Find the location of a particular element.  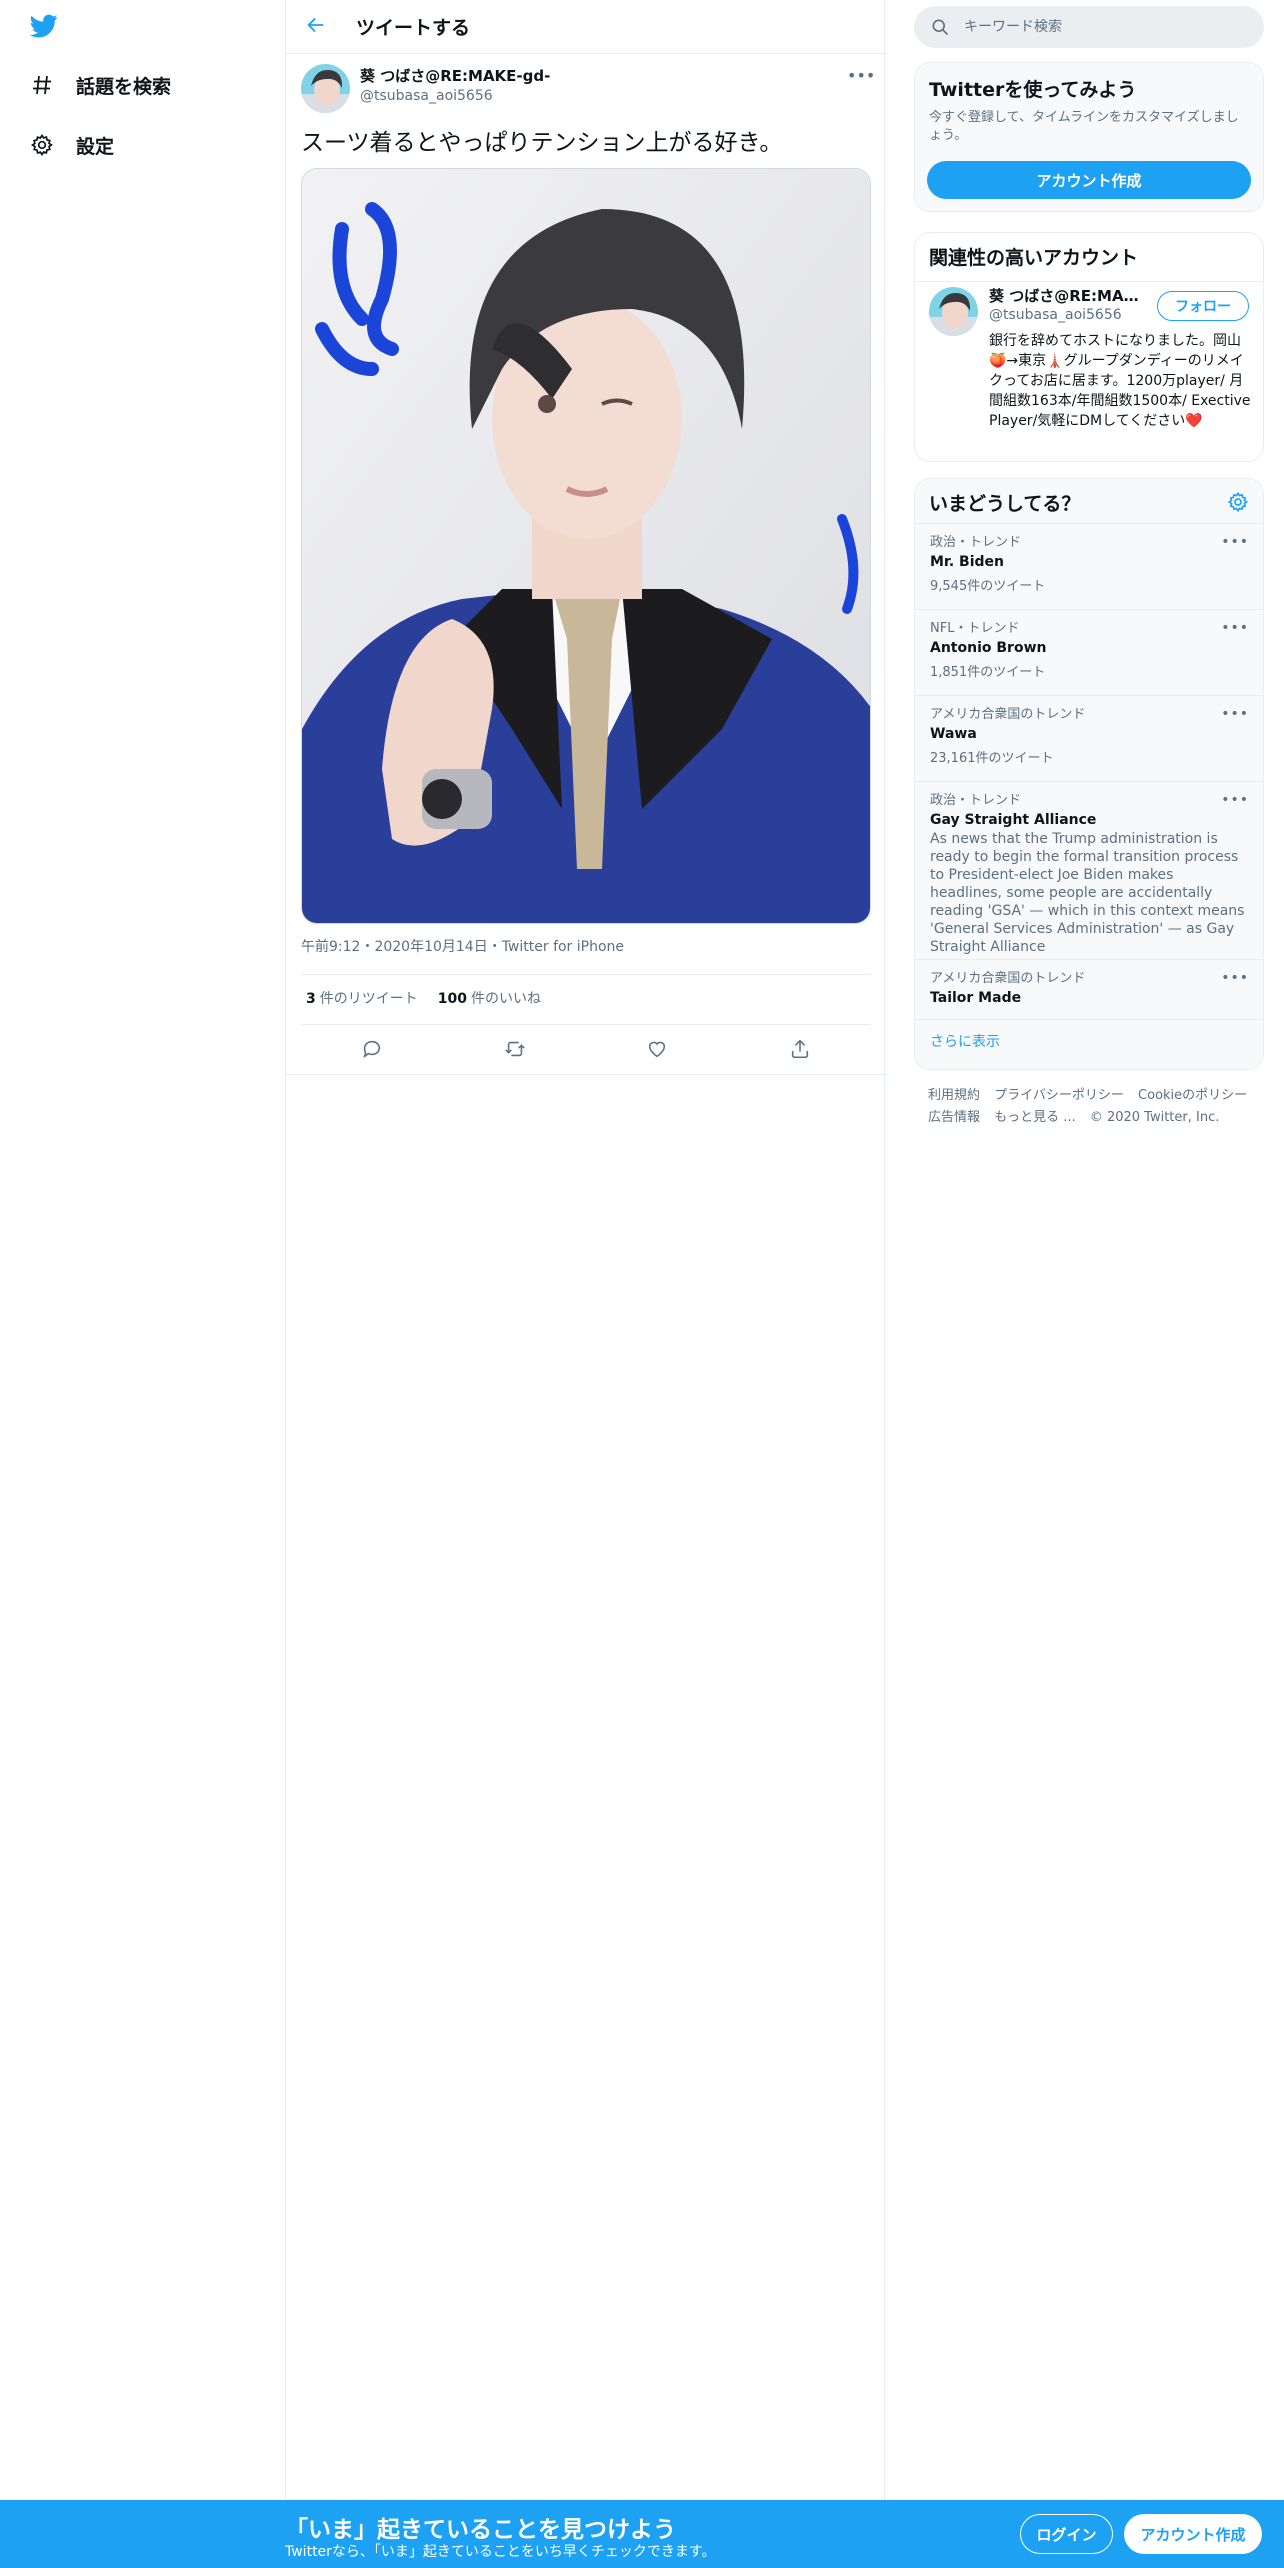

banner-title: 「いま」起きていることを見つけよう is located at coordinates (480, 2530).